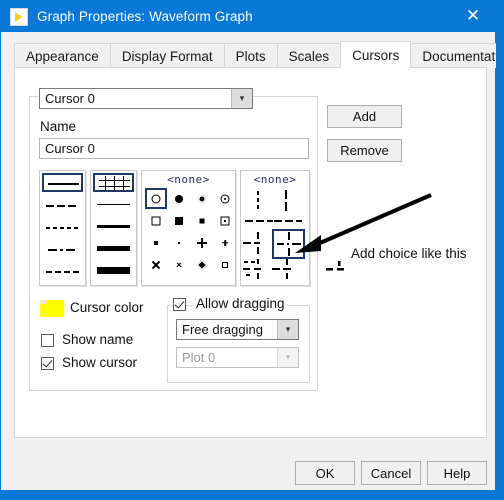 This screenshot has height=500, width=504. I want to click on help-button: Help, so click(457, 473).